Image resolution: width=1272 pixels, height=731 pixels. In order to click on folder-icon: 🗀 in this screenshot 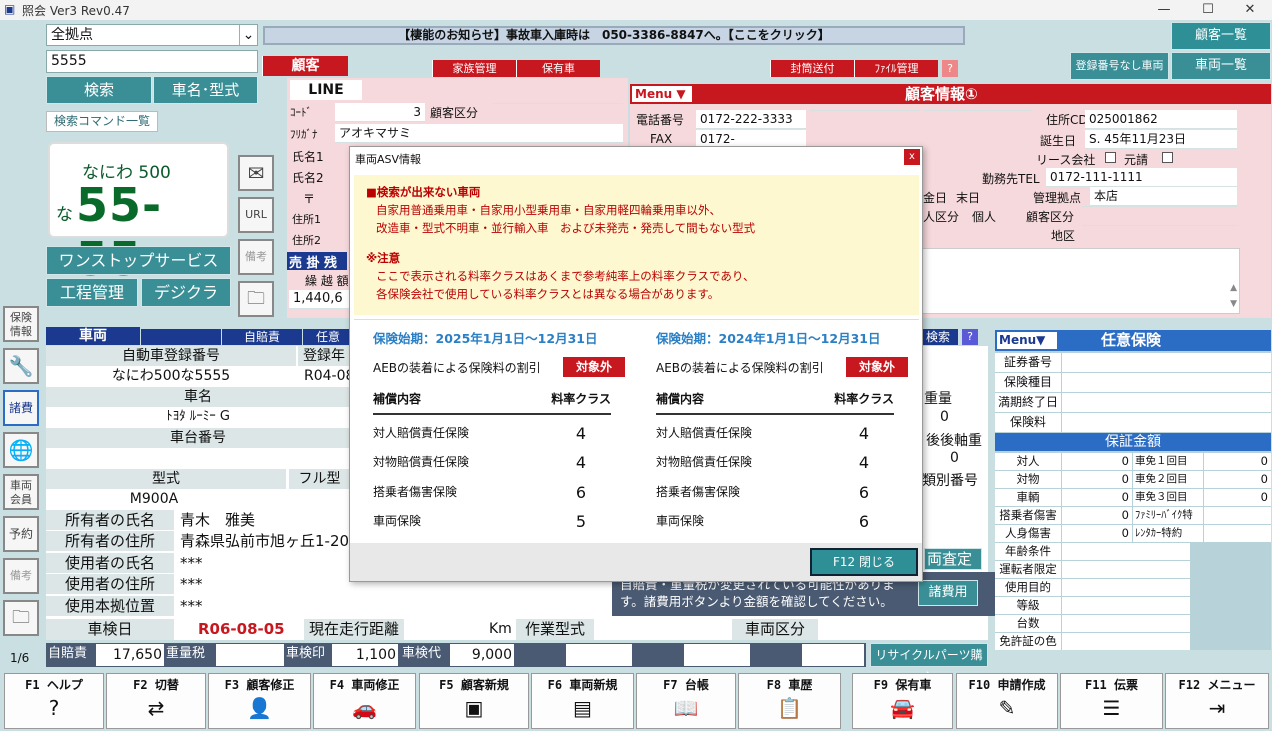, I will do `click(256, 299)`.